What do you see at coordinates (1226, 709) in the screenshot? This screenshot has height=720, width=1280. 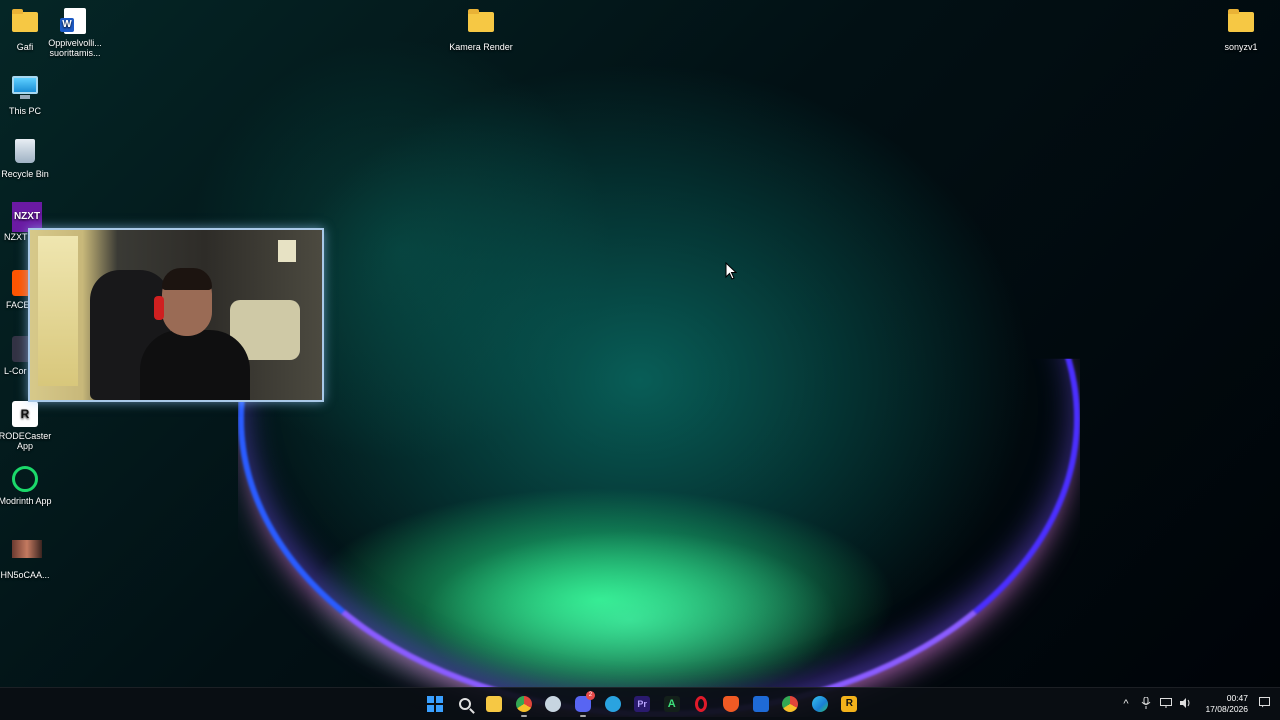 I see `clock-date: 17/08/2026` at bounding box center [1226, 709].